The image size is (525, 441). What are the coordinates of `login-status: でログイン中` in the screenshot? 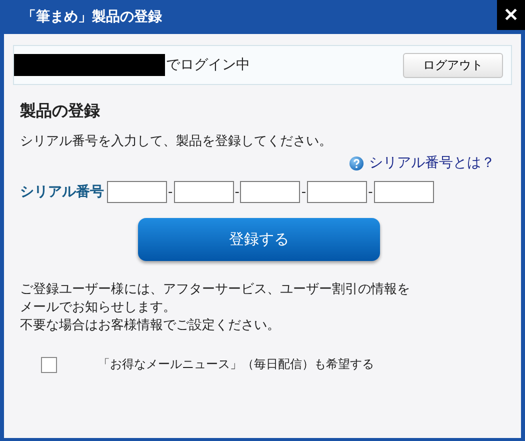 It's located at (208, 65).